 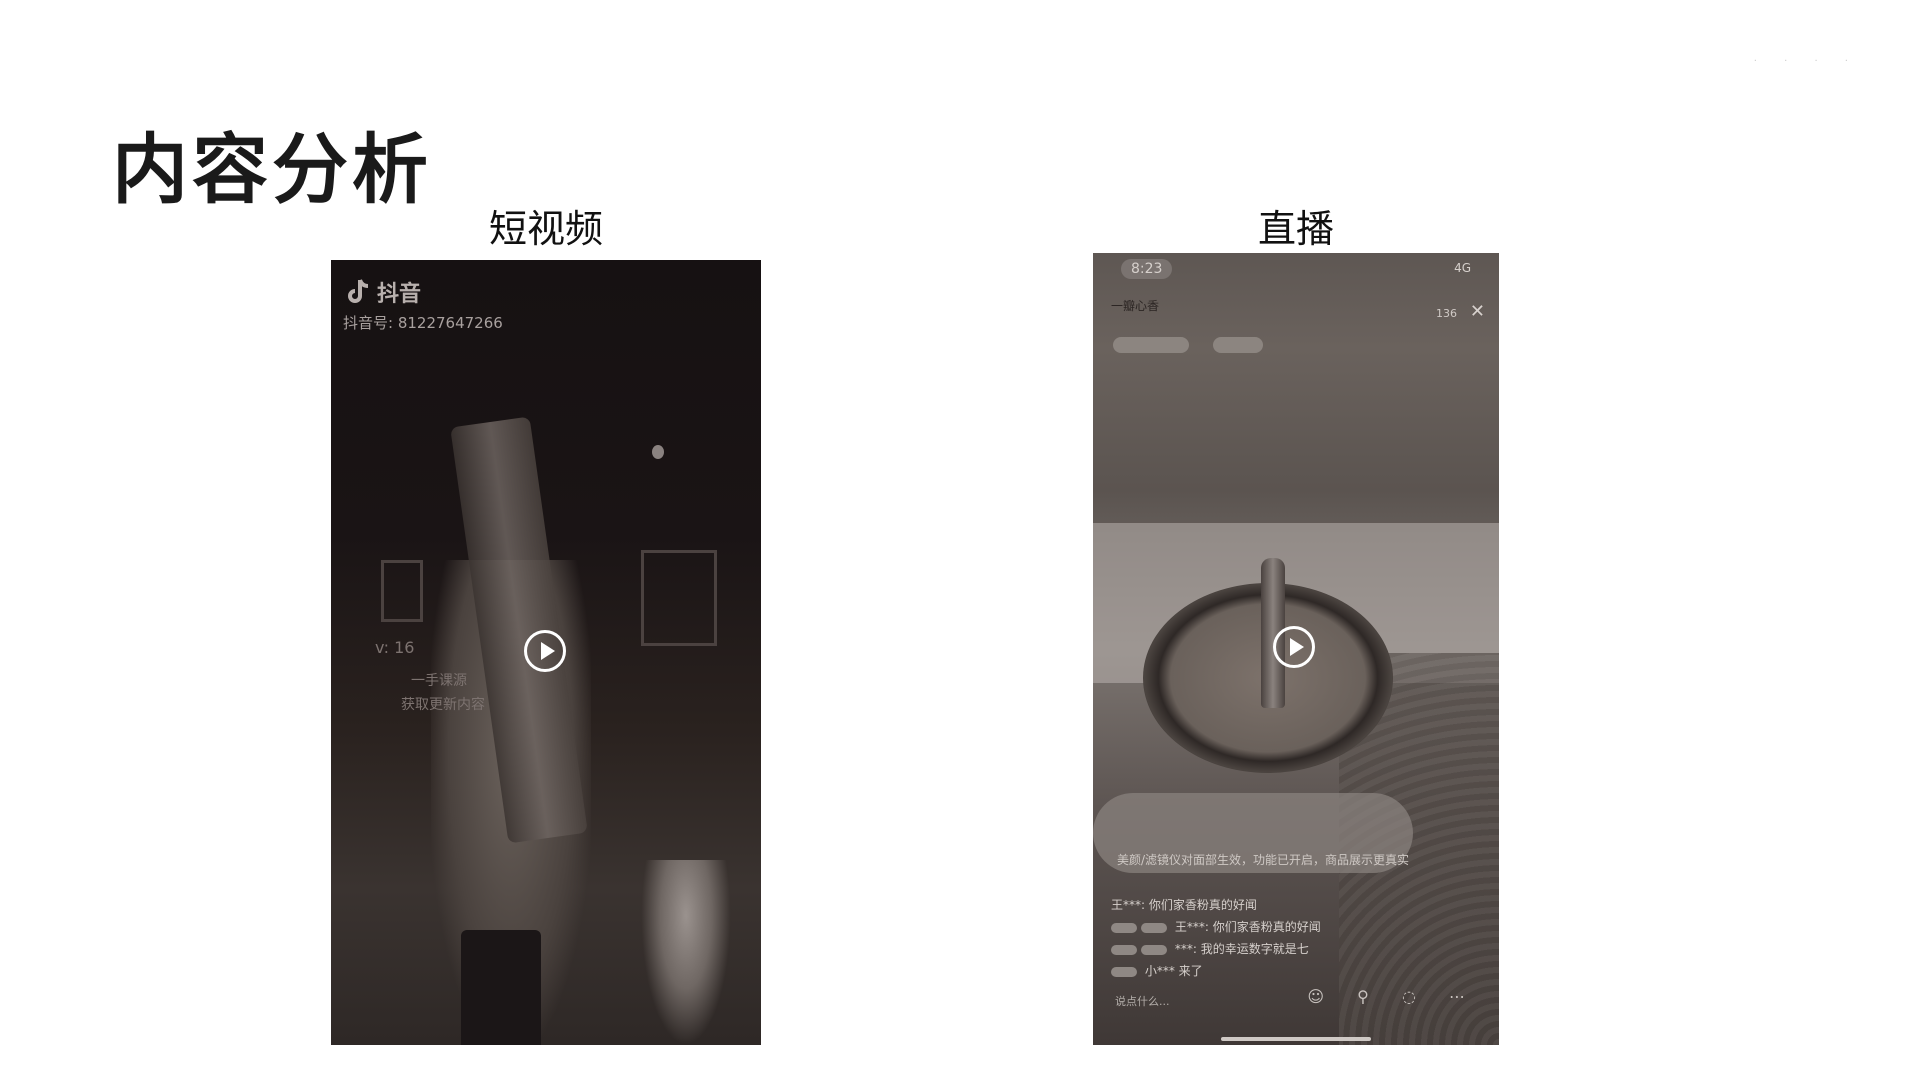 What do you see at coordinates (546, 229) in the screenshot?
I see `short-video-label: 短视频` at bounding box center [546, 229].